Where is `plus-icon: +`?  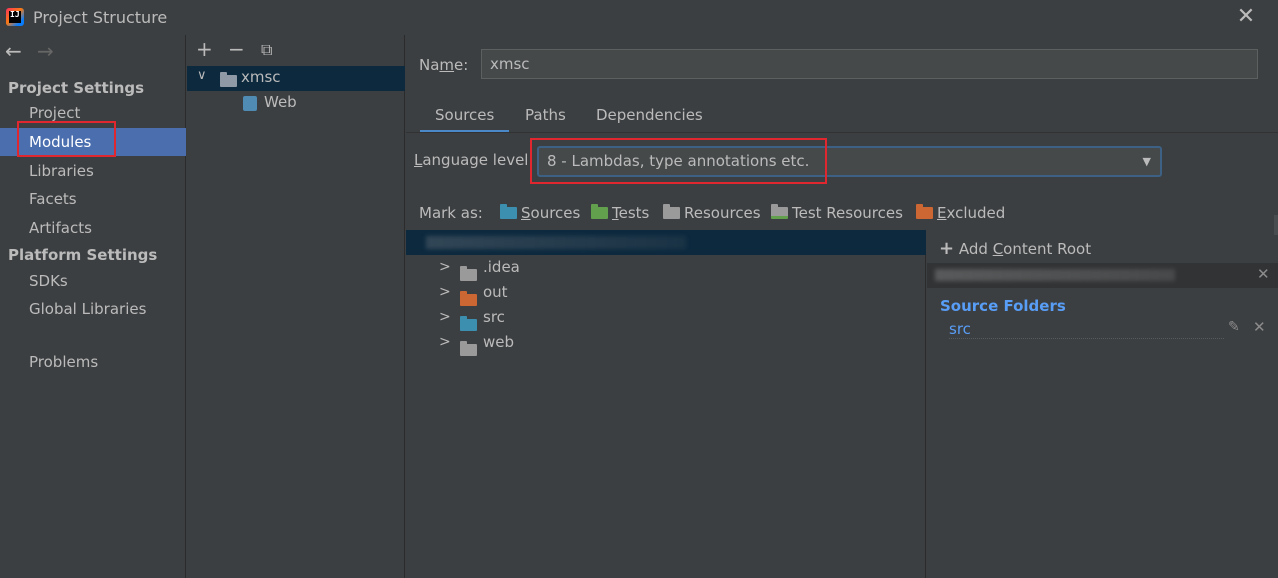
plus-icon: + is located at coordinates (947, 248).